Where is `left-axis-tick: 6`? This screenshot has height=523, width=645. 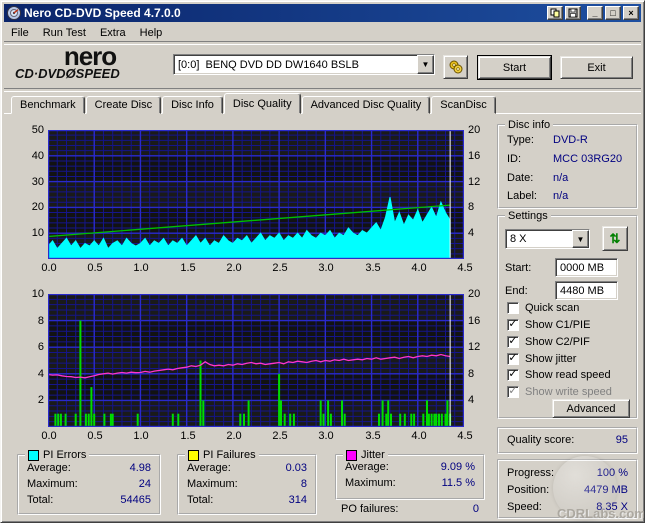 left-axis-tick: 6 is located at coordinates (40, 347).